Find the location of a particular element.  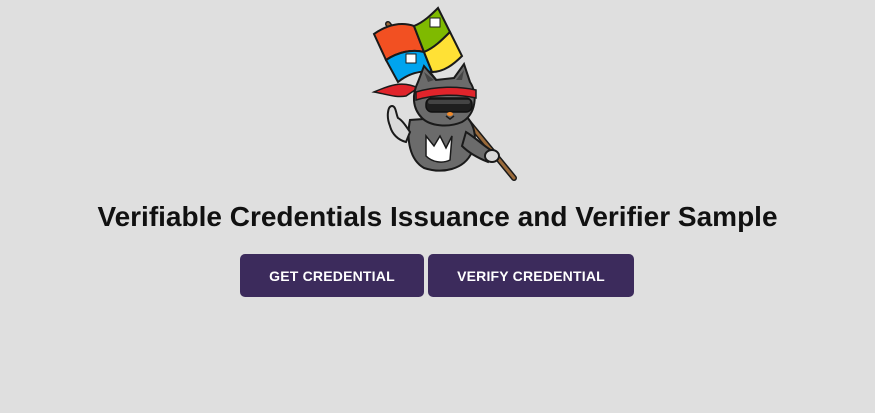

ninja-cat-mascot-icon is located at coordinates (444, 93).